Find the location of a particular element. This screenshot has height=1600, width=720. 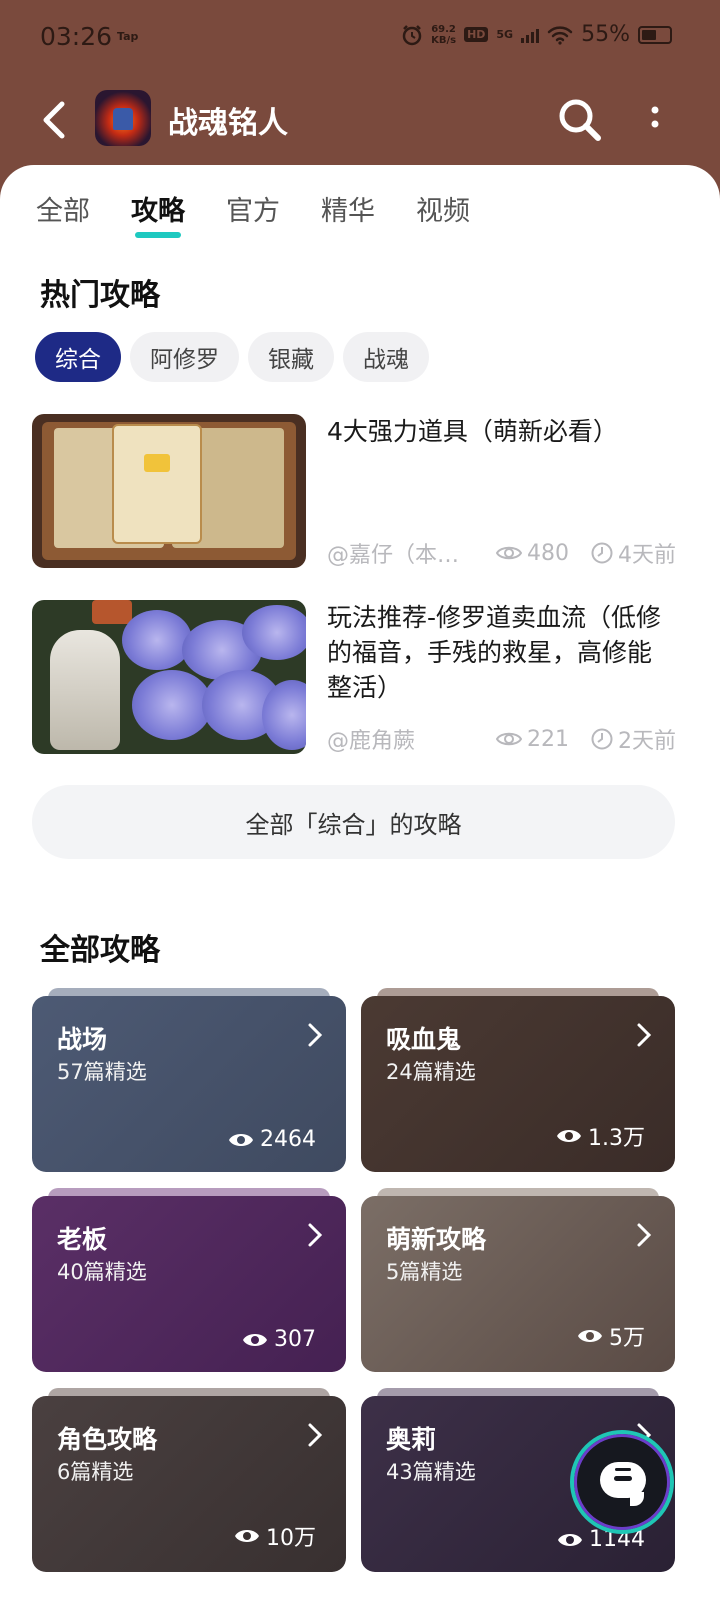

game-icon is located at coordinates (123, 118).